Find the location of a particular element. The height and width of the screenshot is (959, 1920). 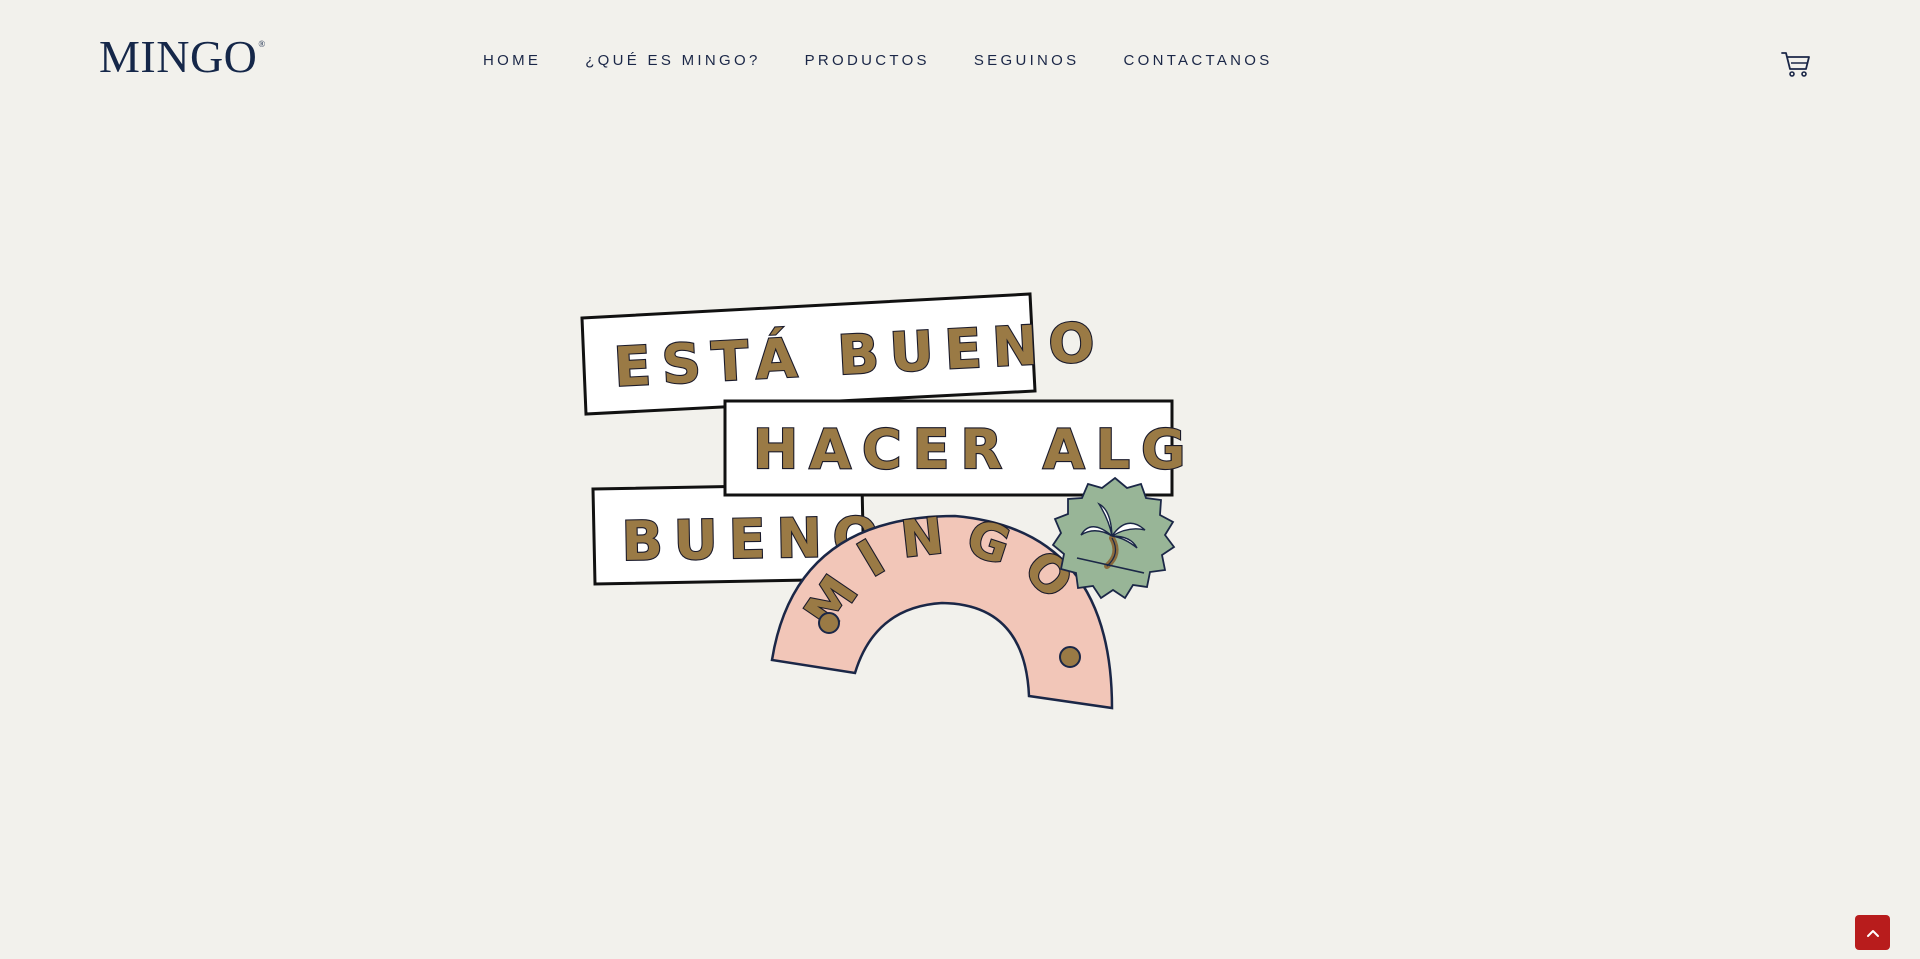

cart-icon is located at coordinates (1795, 64).